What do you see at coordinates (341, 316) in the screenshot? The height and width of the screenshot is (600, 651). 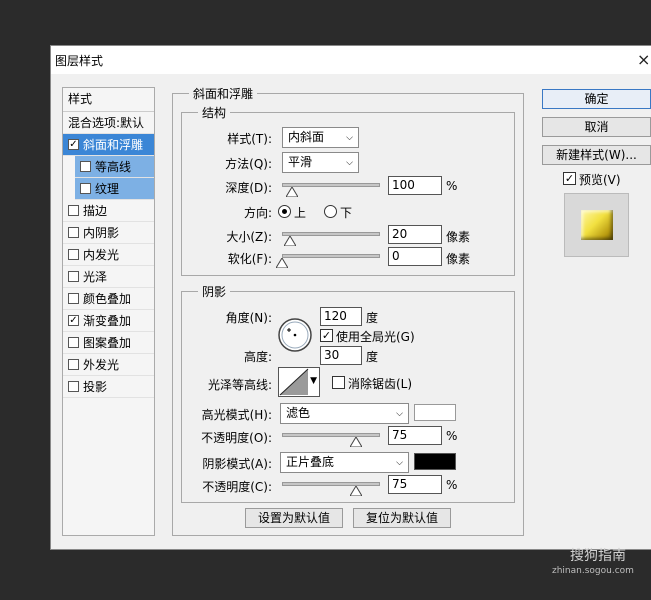 I see `angle-input: 120` at bounding box center [341, 316].